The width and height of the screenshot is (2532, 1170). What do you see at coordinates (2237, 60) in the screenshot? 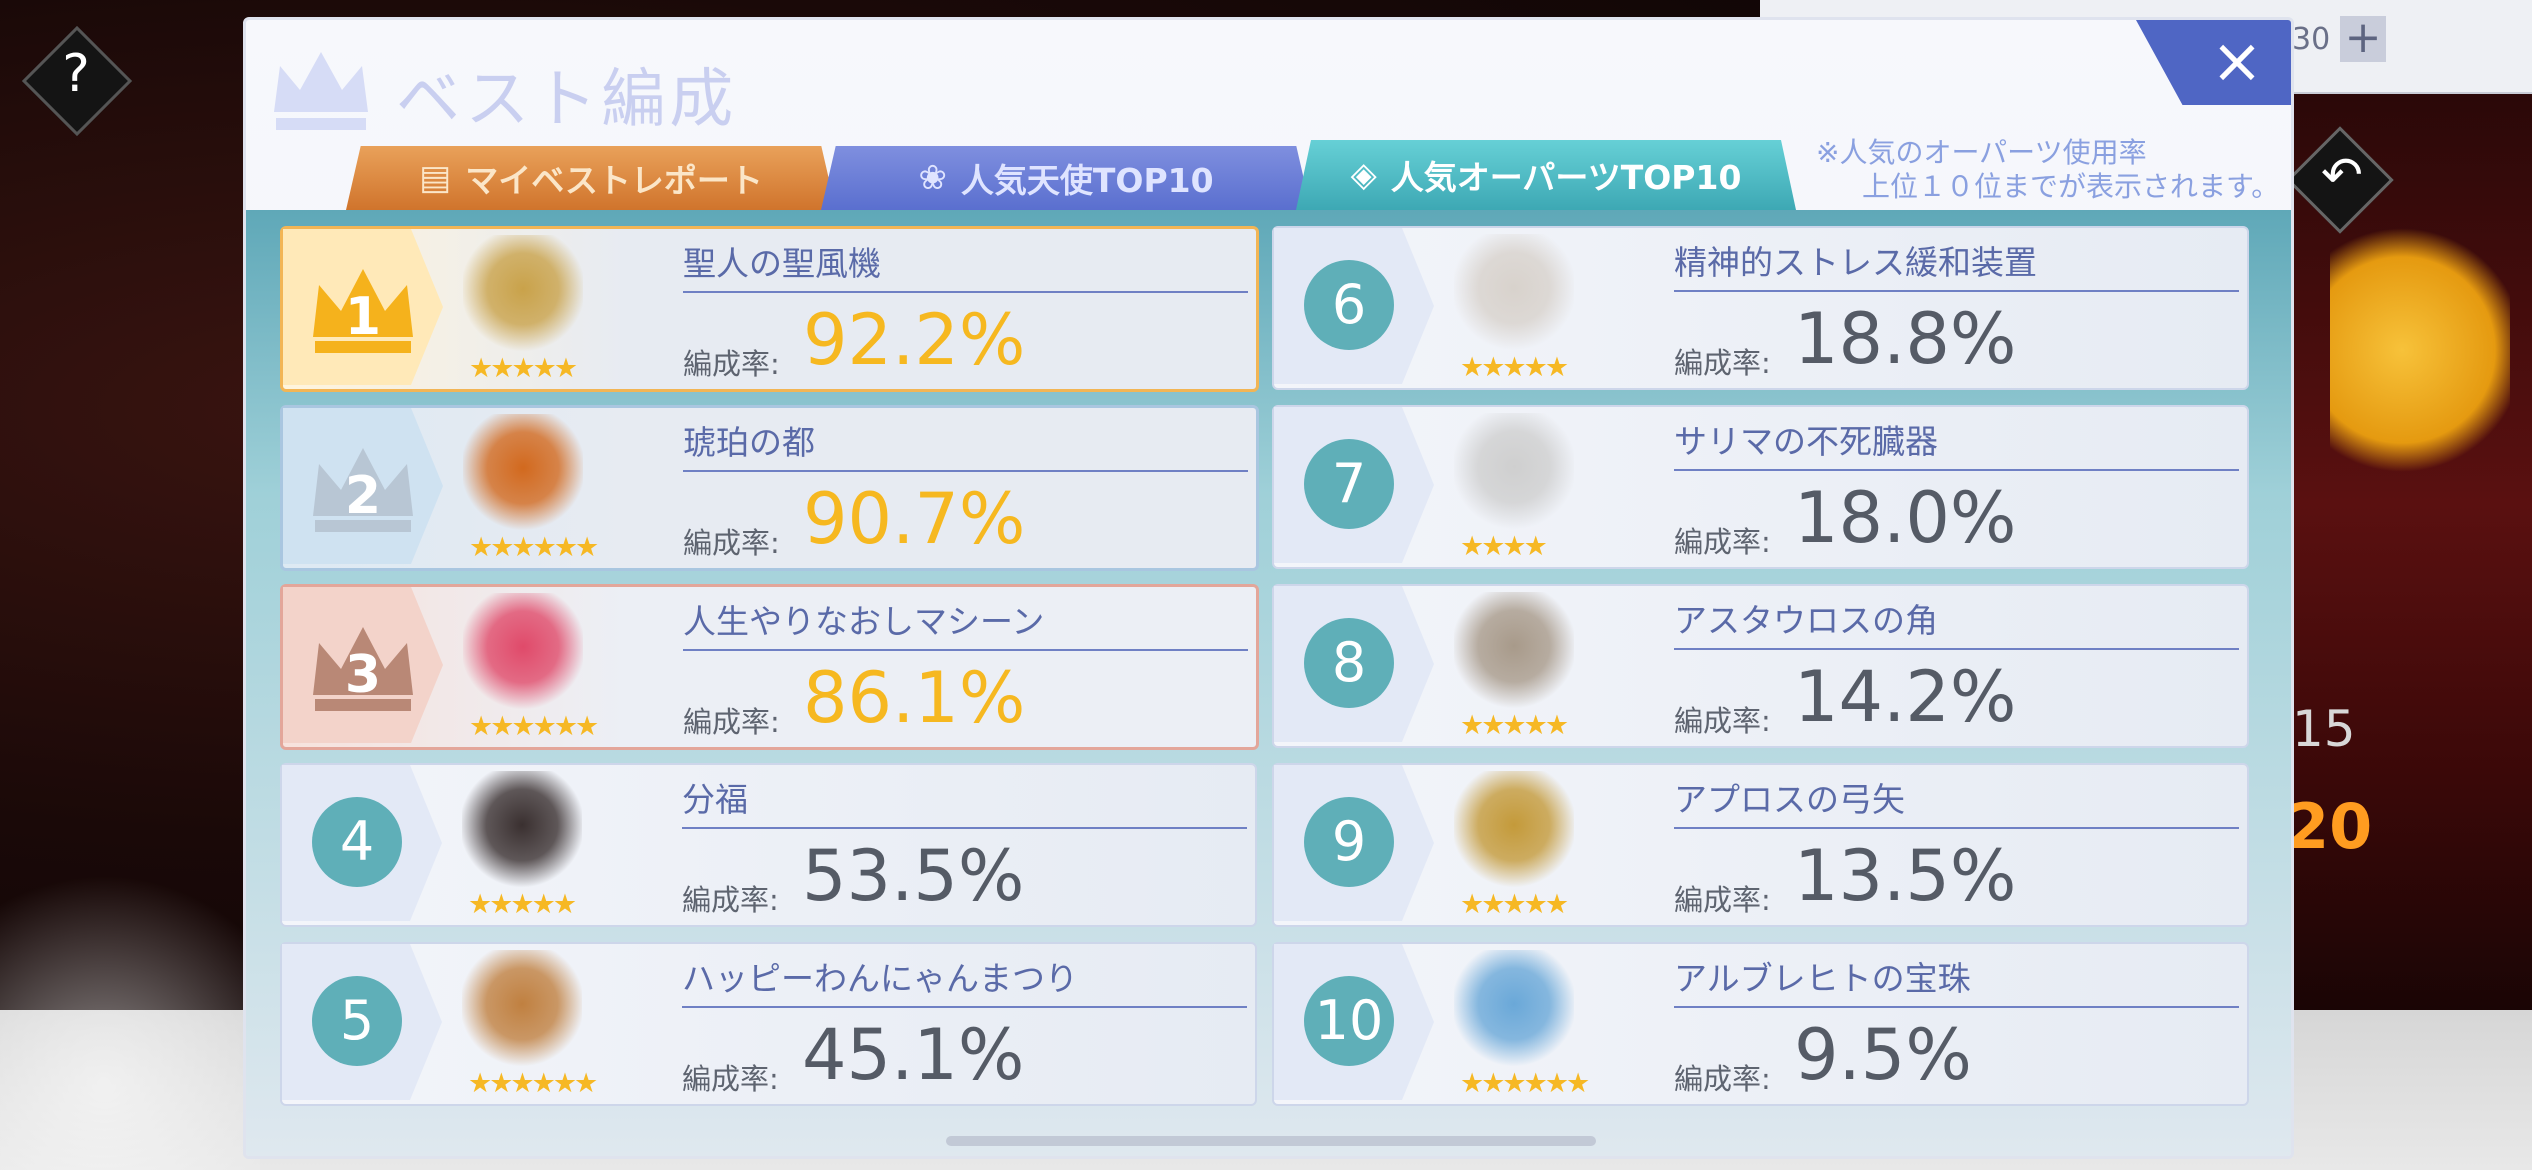
I see `close-icon: ×` at bounding box center [2237, 60].